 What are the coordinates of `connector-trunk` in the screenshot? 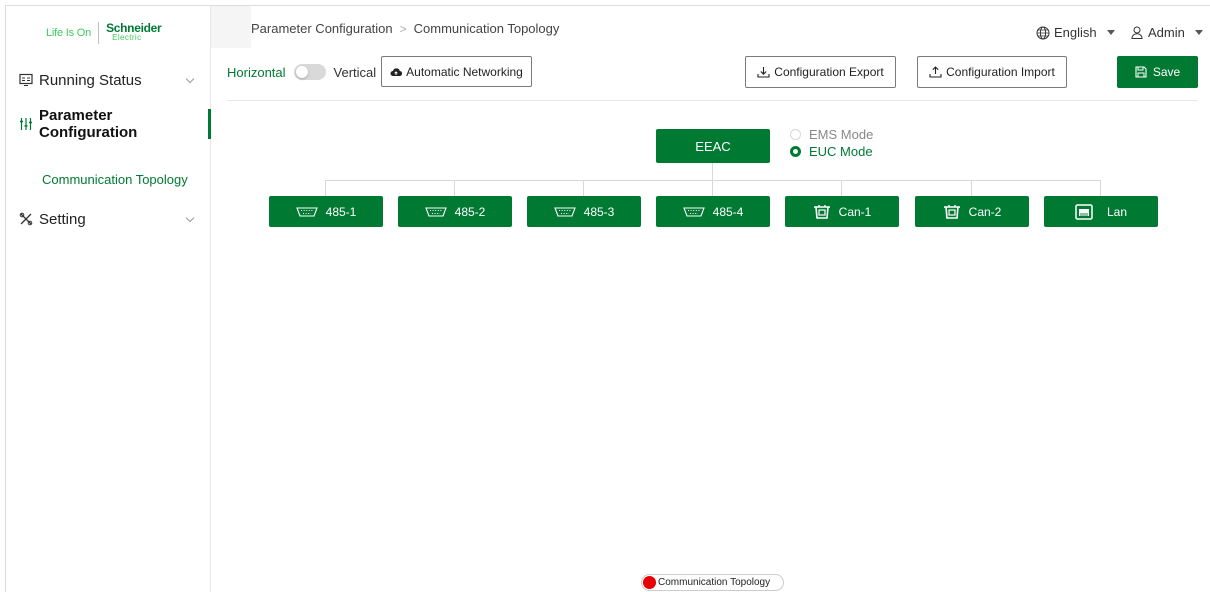 It's located at (712, 171).